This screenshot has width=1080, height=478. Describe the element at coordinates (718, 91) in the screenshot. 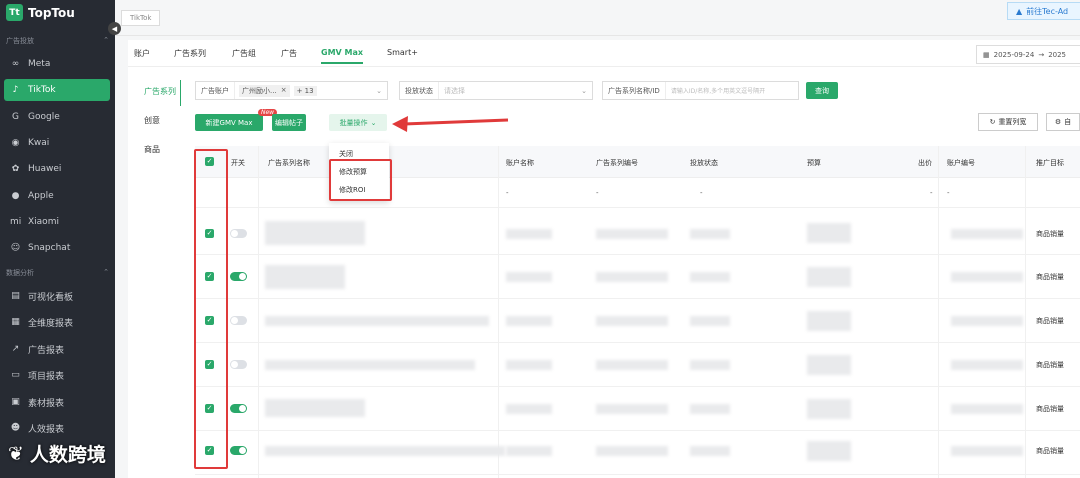

I see `name-placeholder: 请输入ID/名称,多个用英文逗号隔开` at that location.